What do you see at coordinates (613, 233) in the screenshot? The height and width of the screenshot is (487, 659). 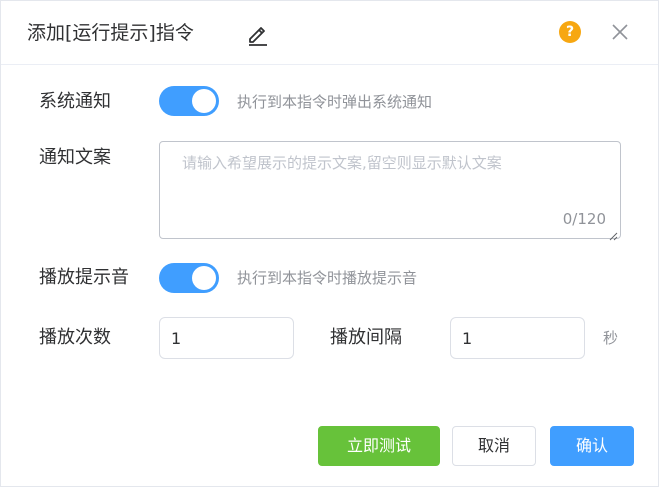 I see `resize-handle-icon` at bounding box center [613, 233].